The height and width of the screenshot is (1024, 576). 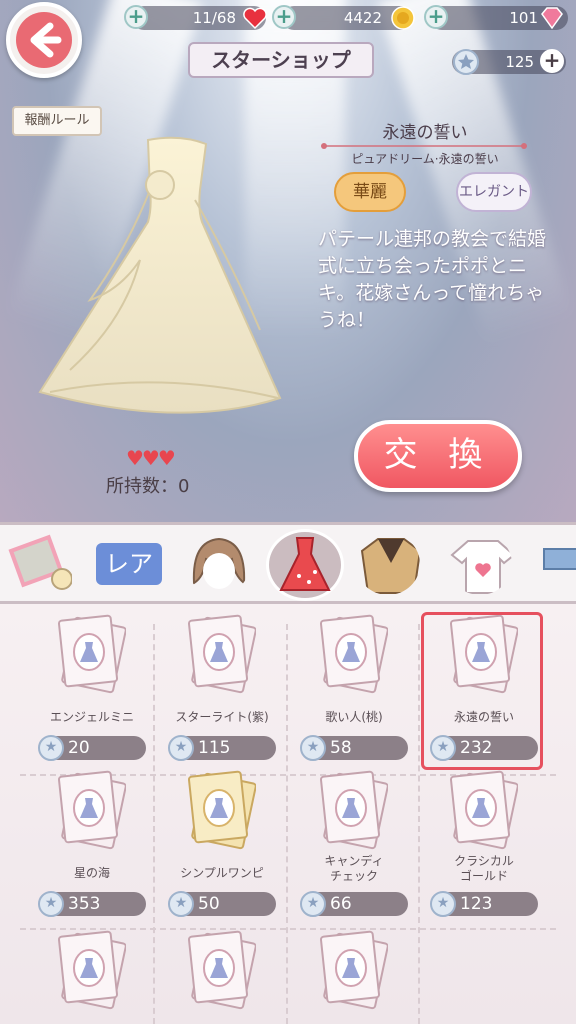 I want to click on product-name: エンジェルミニ, so click(x=91, y=717).